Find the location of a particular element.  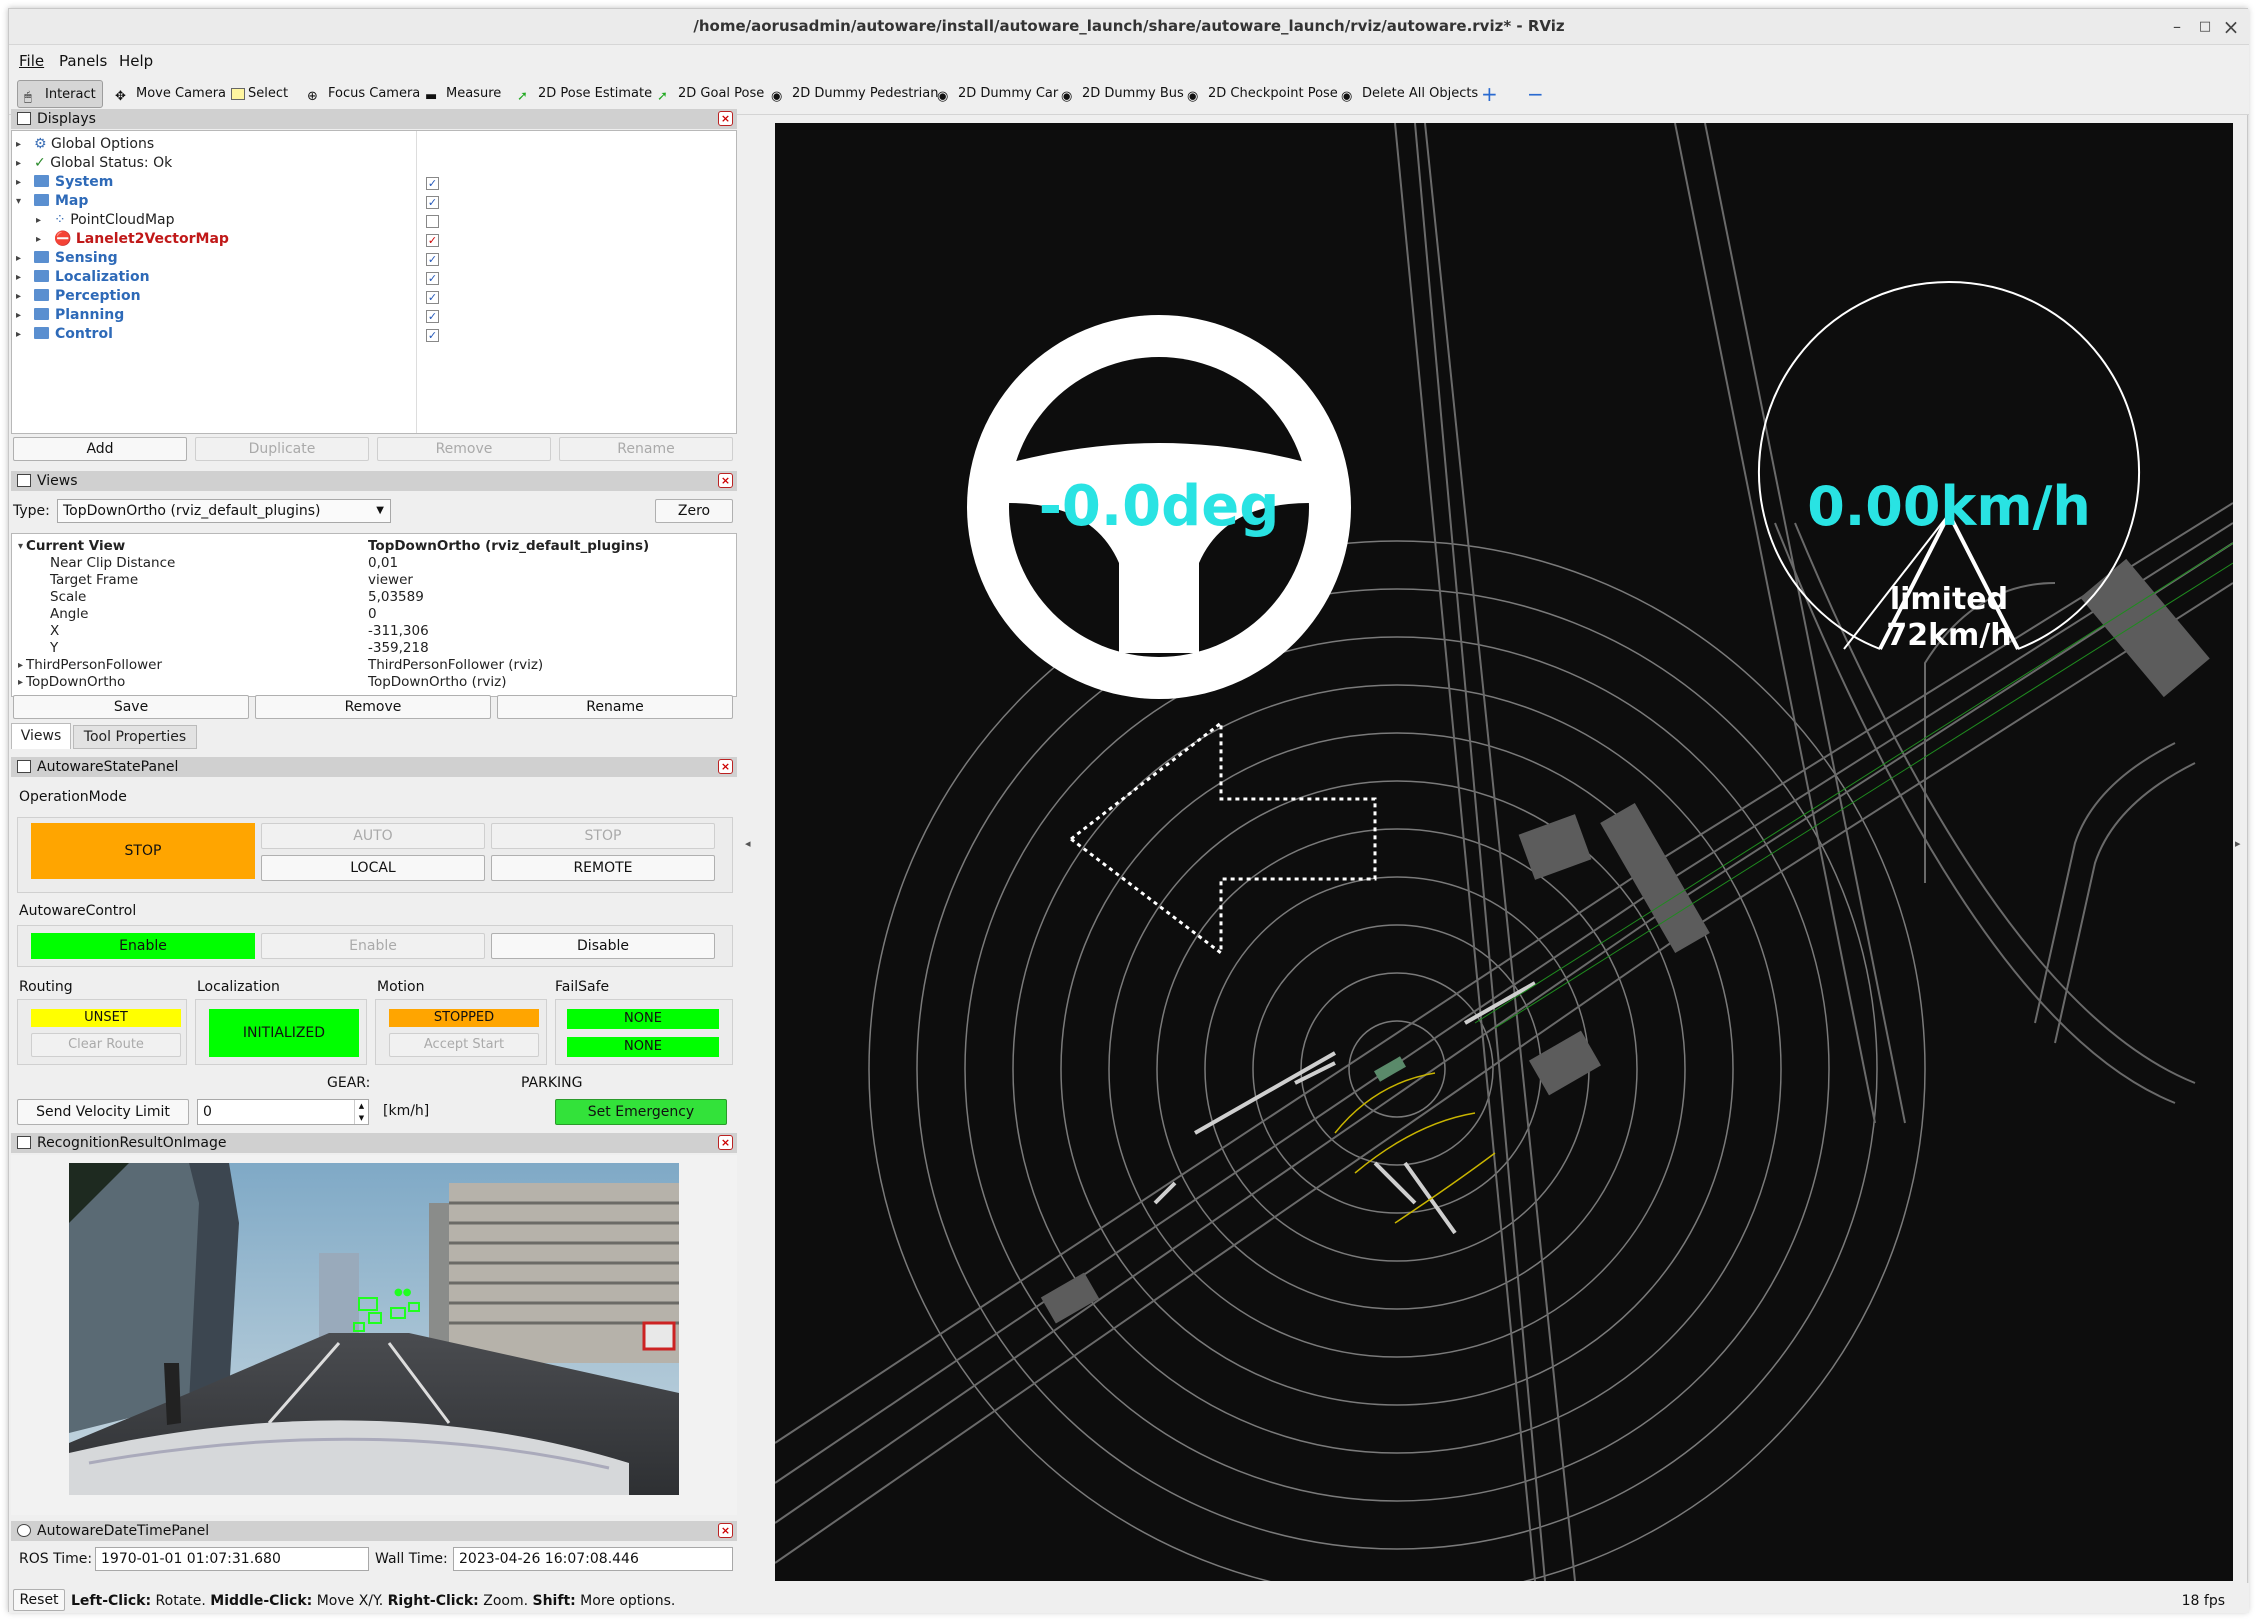

checkbox-pointcloudmap is located at coordinates (432, 221).